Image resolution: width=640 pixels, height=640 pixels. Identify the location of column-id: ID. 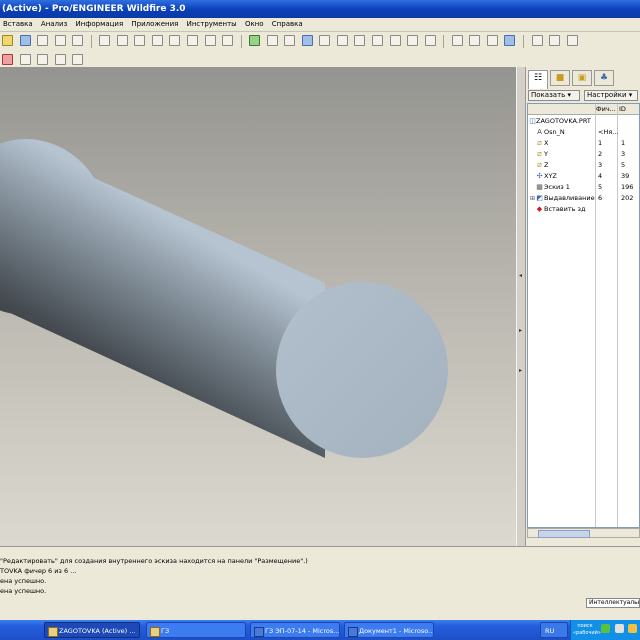
(622, 109).